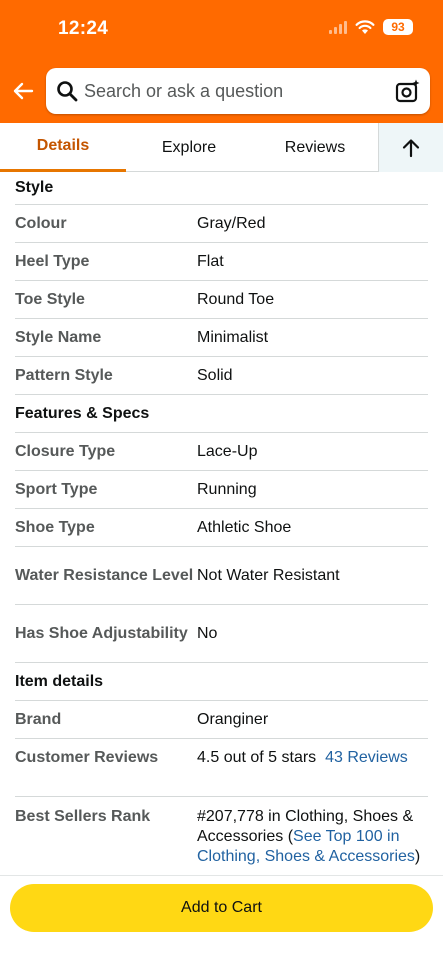  I want to click on detail-key: Colour, so click(41, 223).